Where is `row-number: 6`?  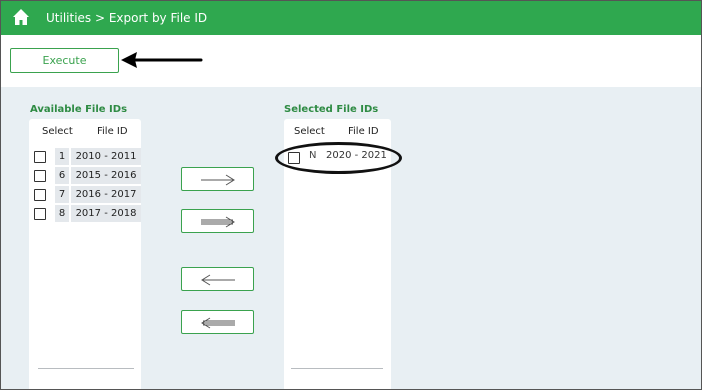
row-number: 6 is located at coordinates (62, 175).